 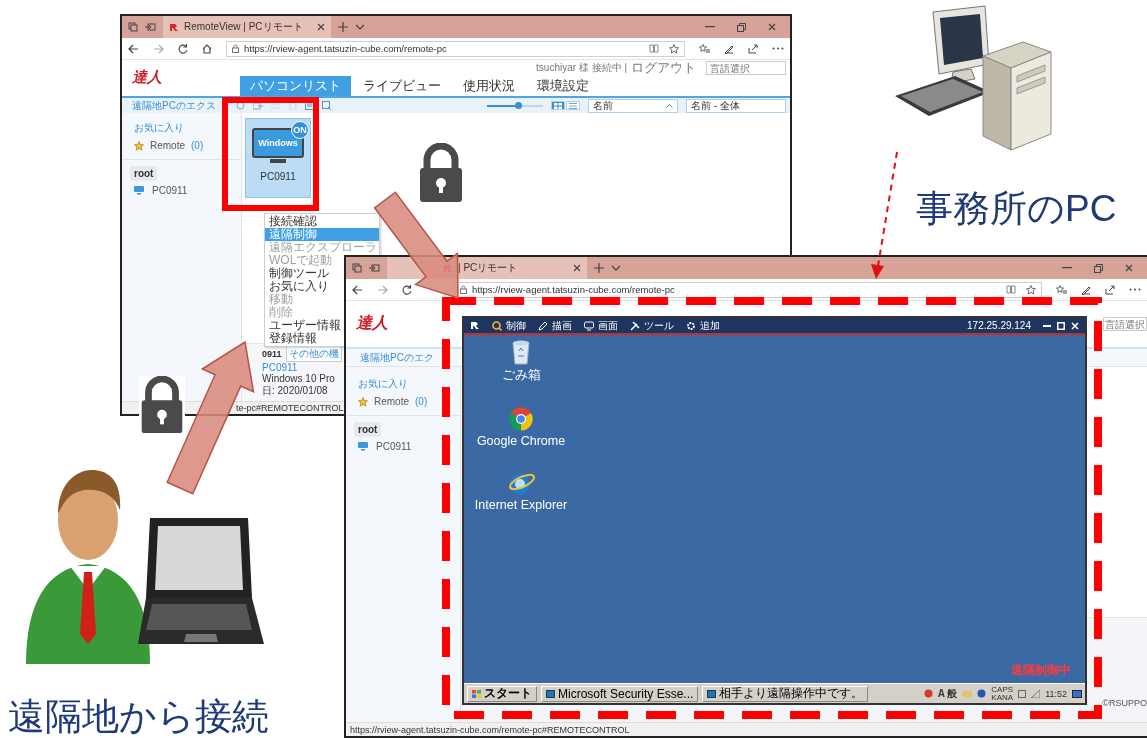 What do you see at coordinates (1047, 325) in the screenshot?
I see `minimize-icon` at bounding box center [1047, 325].